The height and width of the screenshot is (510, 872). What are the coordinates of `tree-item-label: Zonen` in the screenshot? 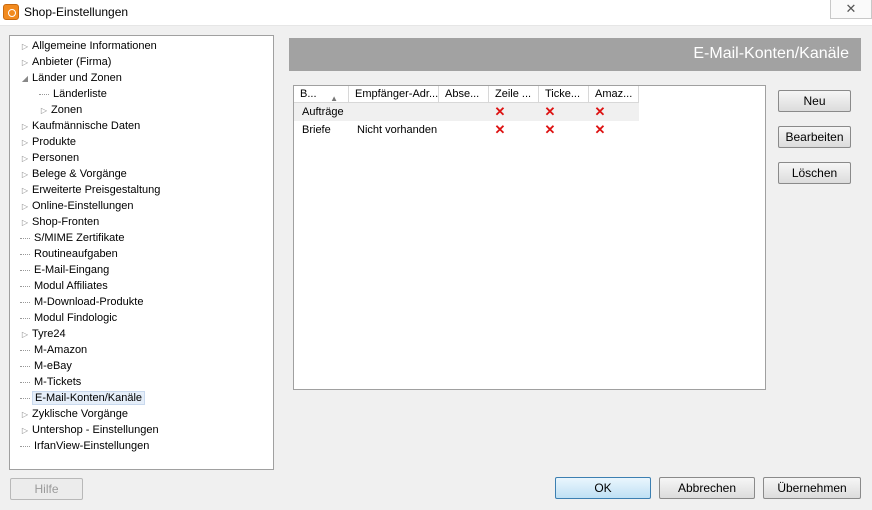 It's located at (67, 110).